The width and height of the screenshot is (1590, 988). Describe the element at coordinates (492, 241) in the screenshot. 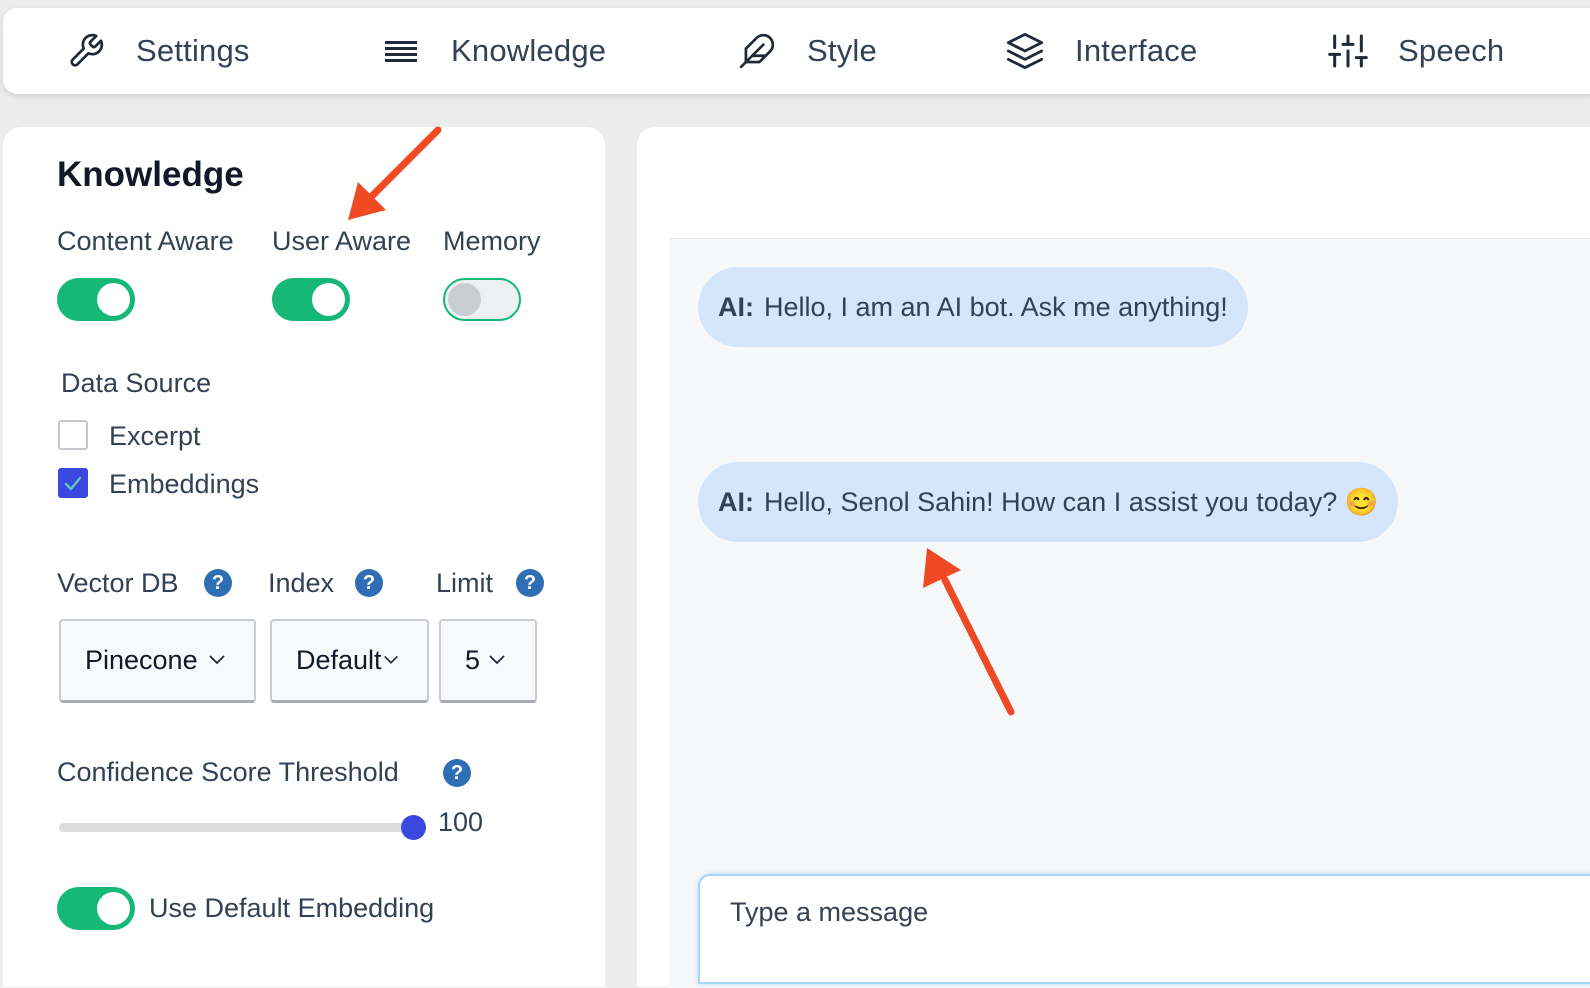

I see `memory-label: Memory` at that location.